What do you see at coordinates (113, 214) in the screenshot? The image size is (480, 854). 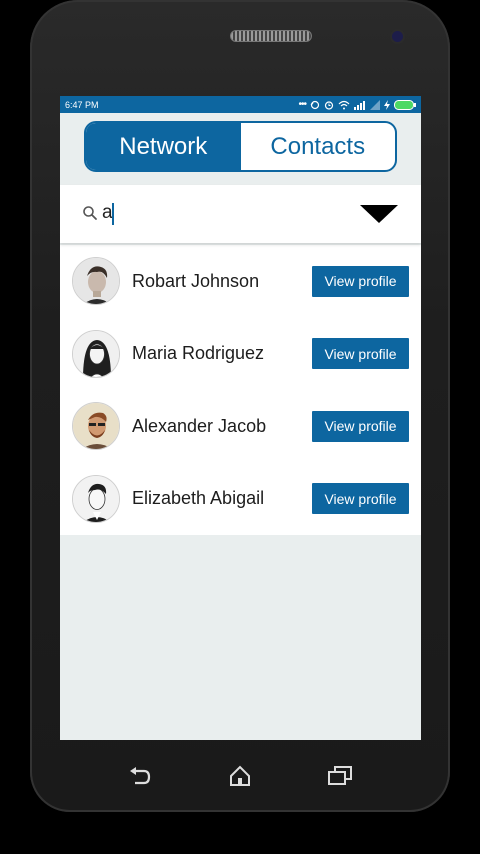 I see `text-cursor` at bounding box center [113, 214].